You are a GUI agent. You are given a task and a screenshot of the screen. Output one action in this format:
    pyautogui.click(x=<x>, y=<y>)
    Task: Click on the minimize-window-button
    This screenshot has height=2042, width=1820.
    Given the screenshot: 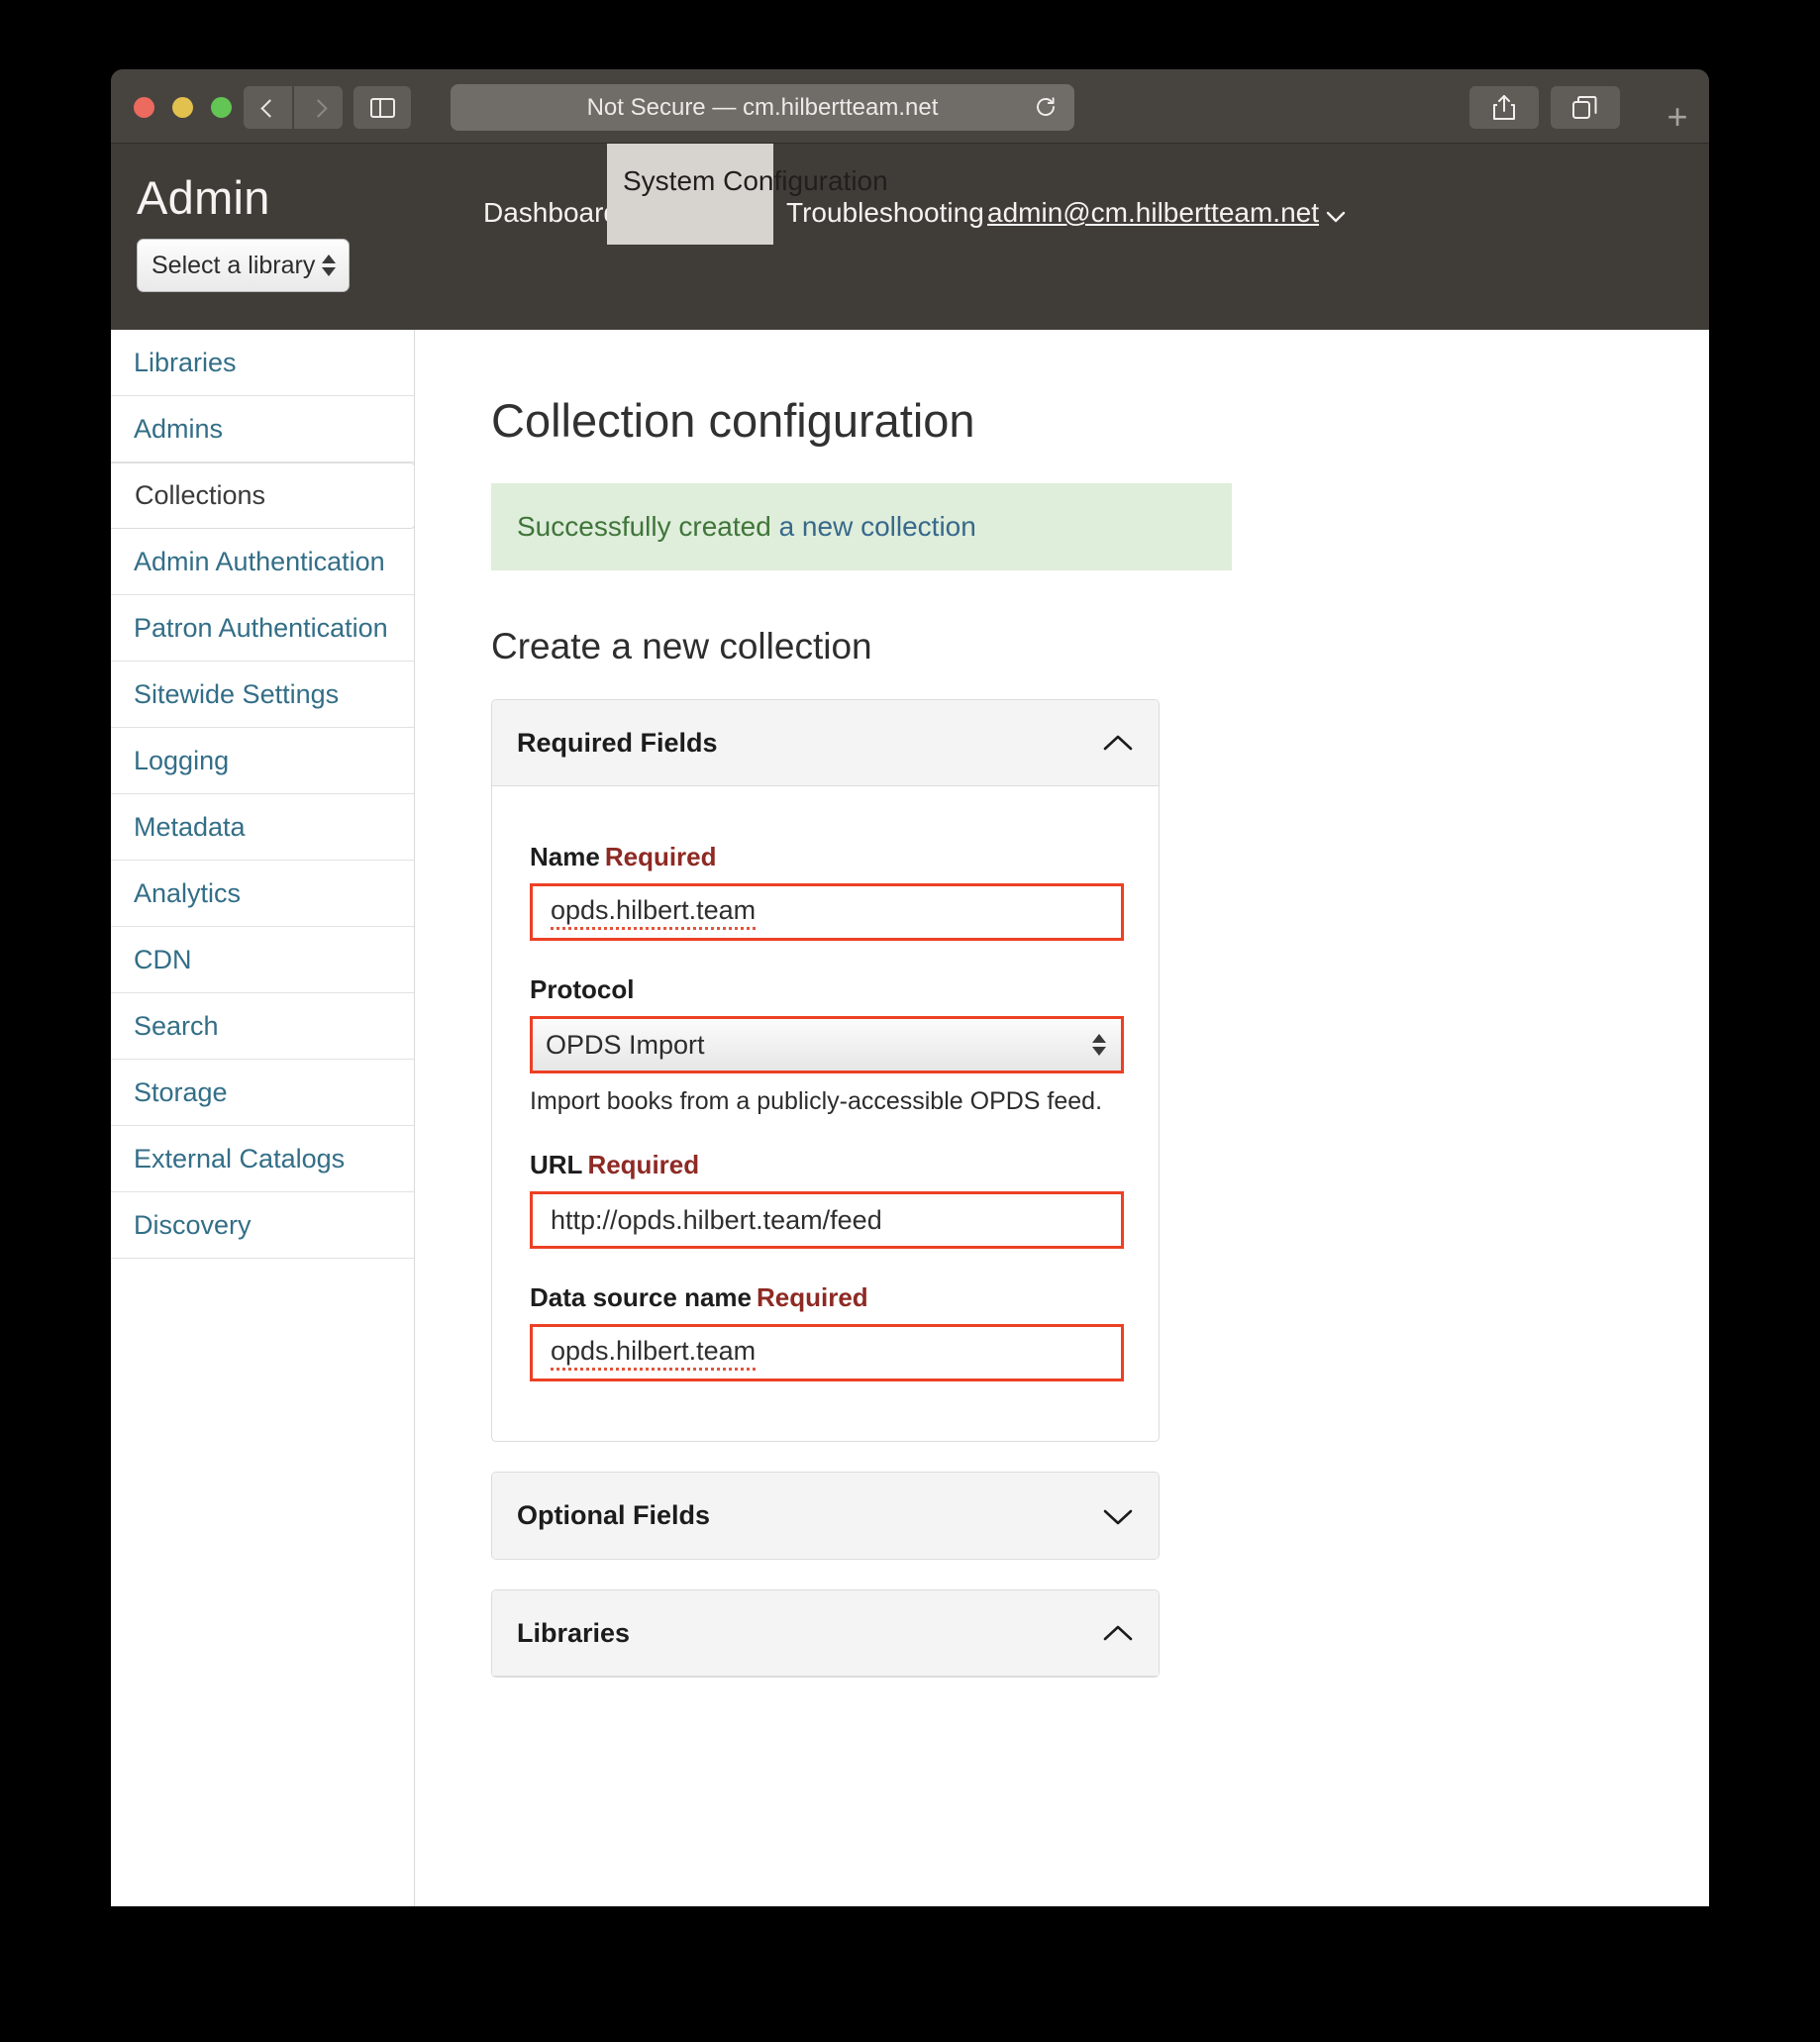 What is the action you would take?
    pyautogui.click(x=182, y=108)
    